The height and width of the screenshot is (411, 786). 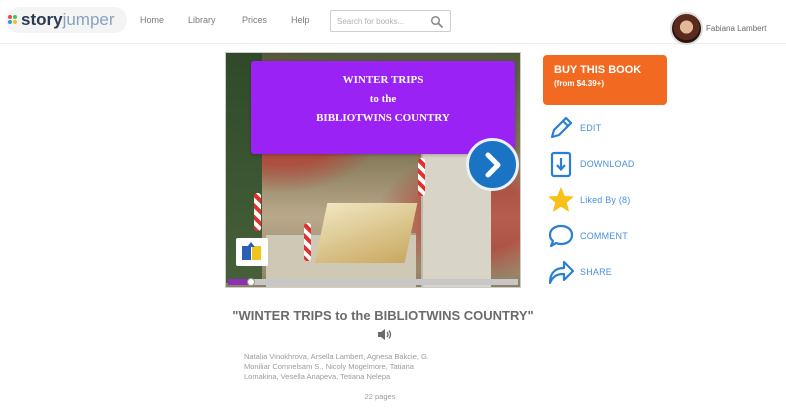 I want to click on download-label: DOWNLOAD, so click(x=607, y=164).